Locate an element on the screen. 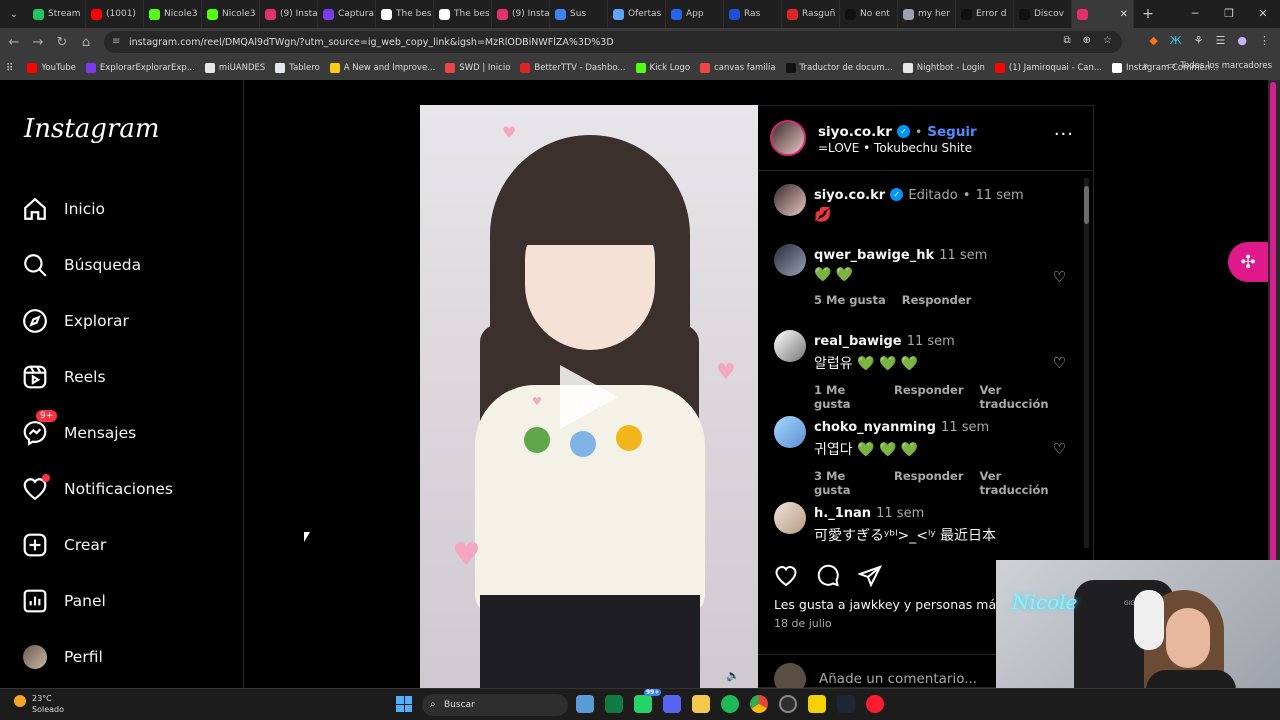  browser-tab: ✕ is located at coordinates (1103, 14).